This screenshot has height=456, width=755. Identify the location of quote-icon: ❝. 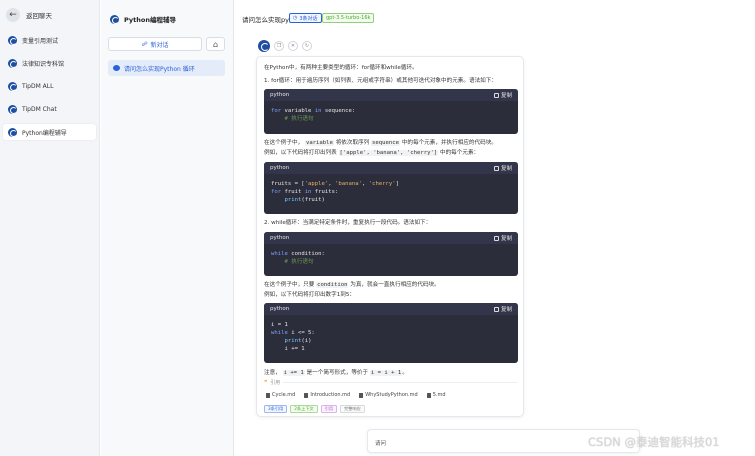
(266, 382).